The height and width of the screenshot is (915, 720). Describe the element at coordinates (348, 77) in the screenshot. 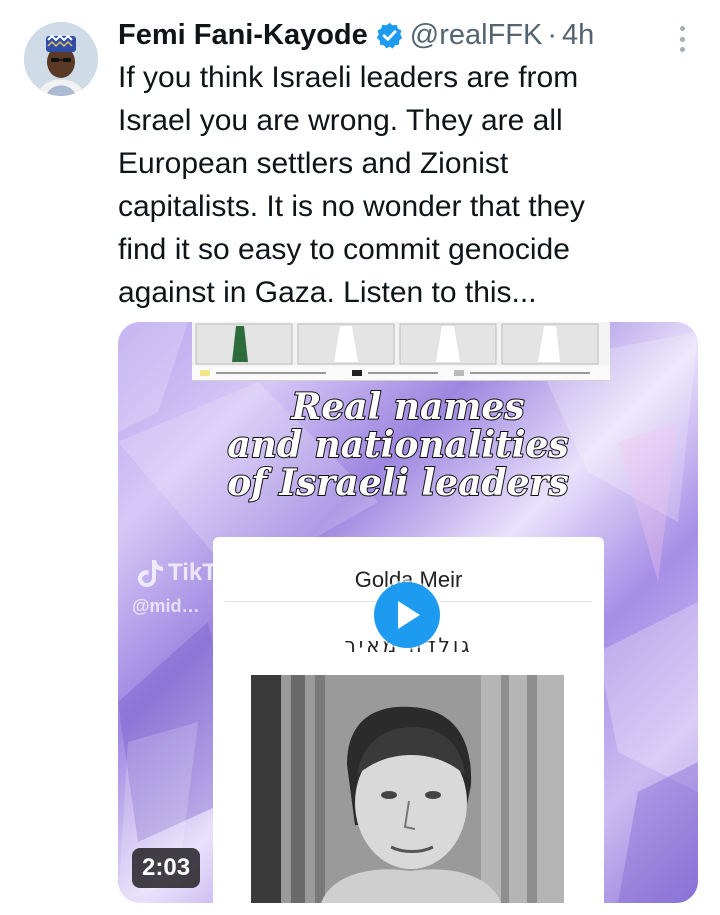

I see `tweet-text-line: If you think Israeli leaders are from` at that location.